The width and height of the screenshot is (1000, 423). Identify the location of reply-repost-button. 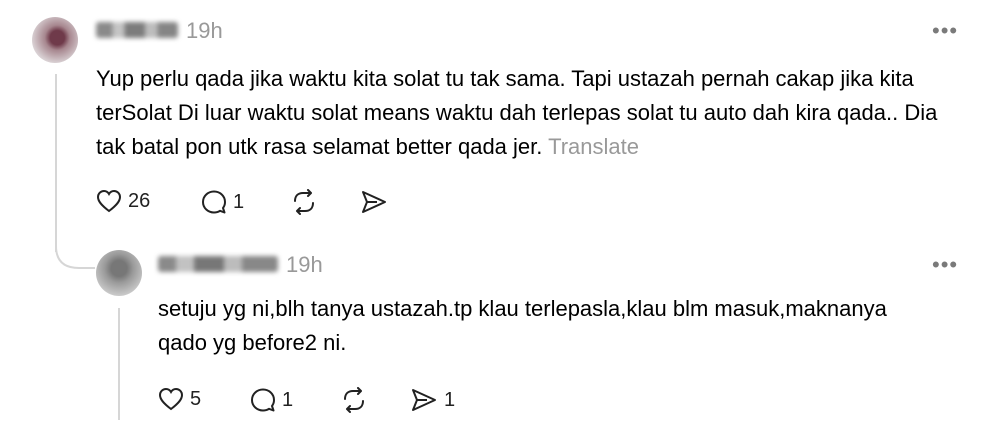
(354, 400).